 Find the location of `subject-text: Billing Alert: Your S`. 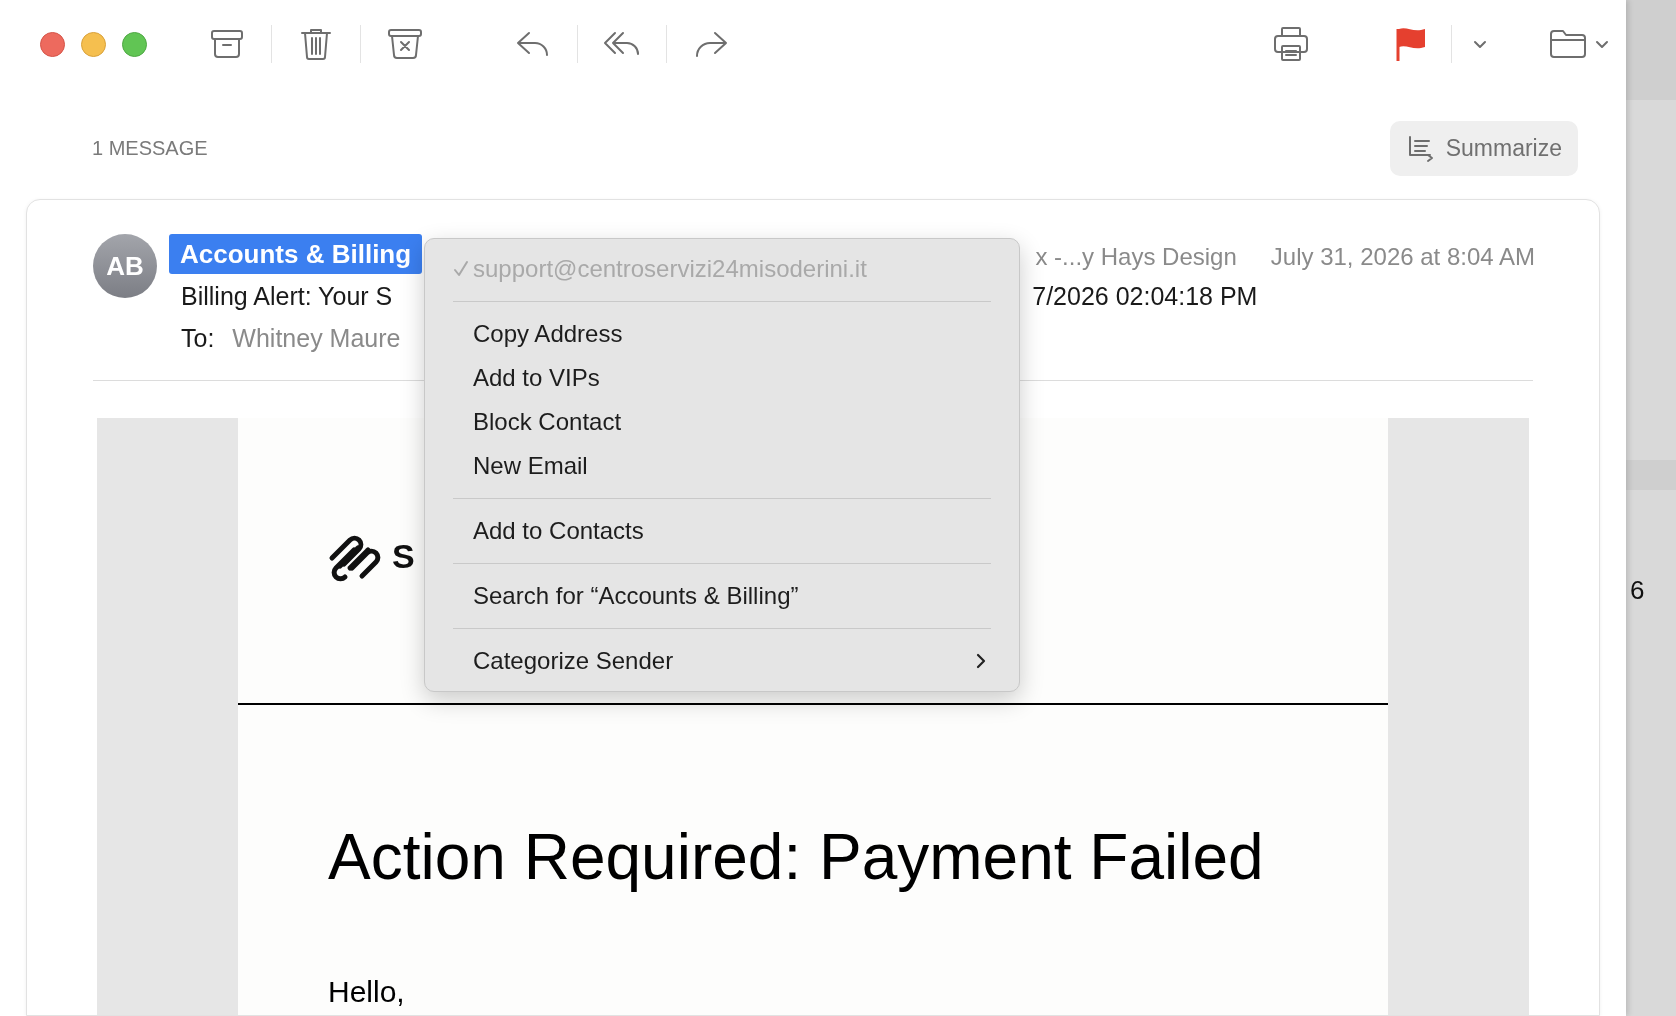

subject-text: Billing Alert: Your S is located at coordinates (287, 297).